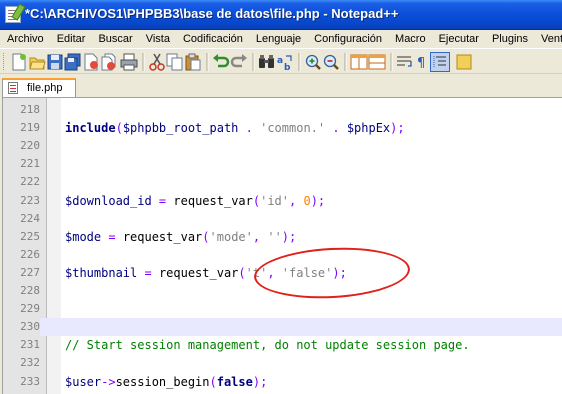 The width and height of the screenshot is (562, 394). Describe the element at coordinates (108, 200) in the screenshot. I see `code-token: $download_id` at that location.